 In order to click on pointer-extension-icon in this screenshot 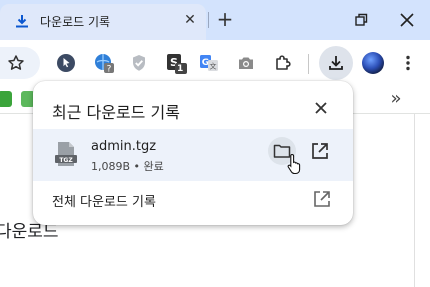, I will do `click(66, 63)`.